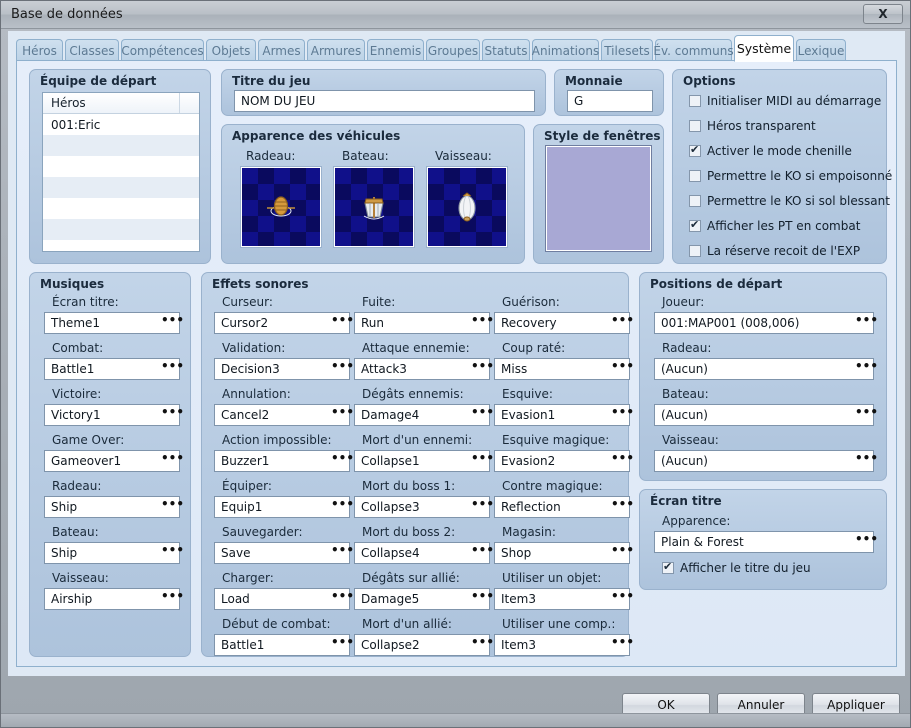 The image size is (911, 728). What do you see at coordinates (121, 124) in the screenshot?
I see `list-item: 001:Eric` at bounding box center [121, 124].